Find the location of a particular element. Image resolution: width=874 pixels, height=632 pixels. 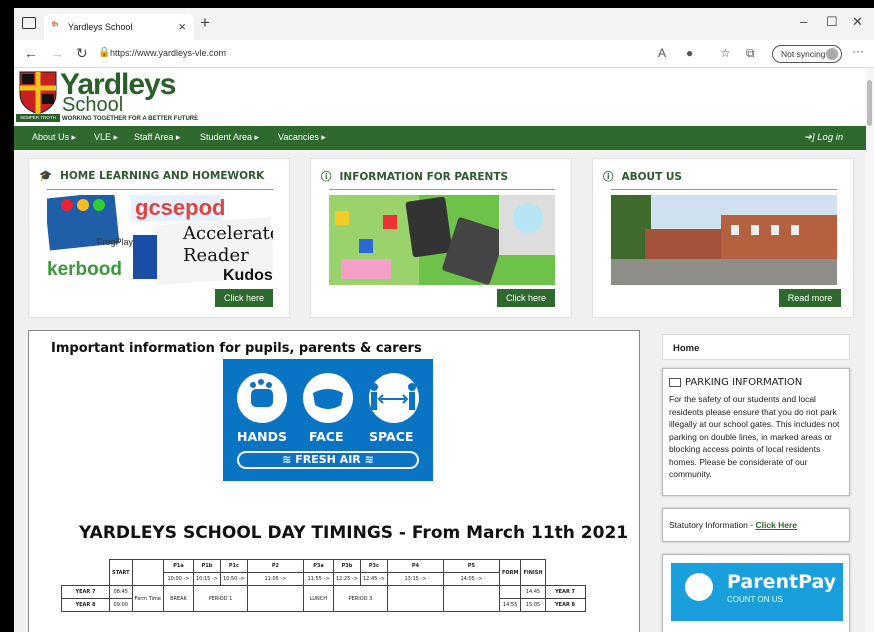

time-cell: 14:05 -> is located at coordinates (471, 579).